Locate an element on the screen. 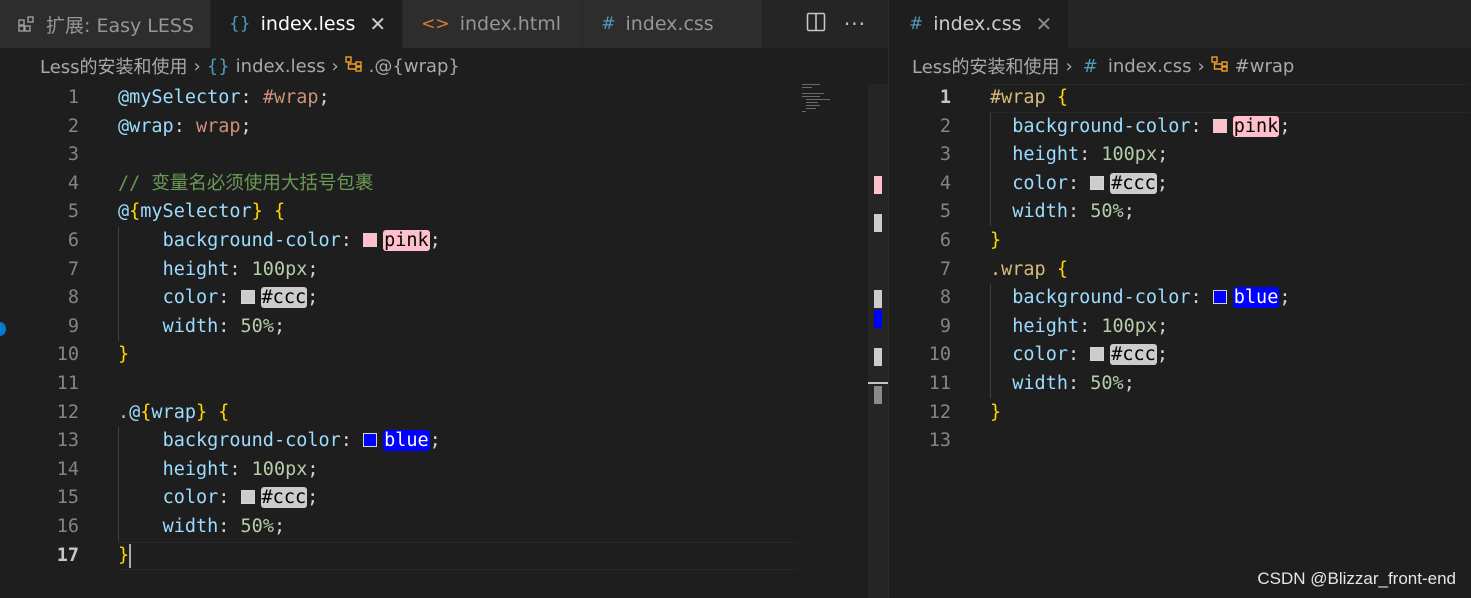  code-line: 10} is located at coordinates (444, 355).